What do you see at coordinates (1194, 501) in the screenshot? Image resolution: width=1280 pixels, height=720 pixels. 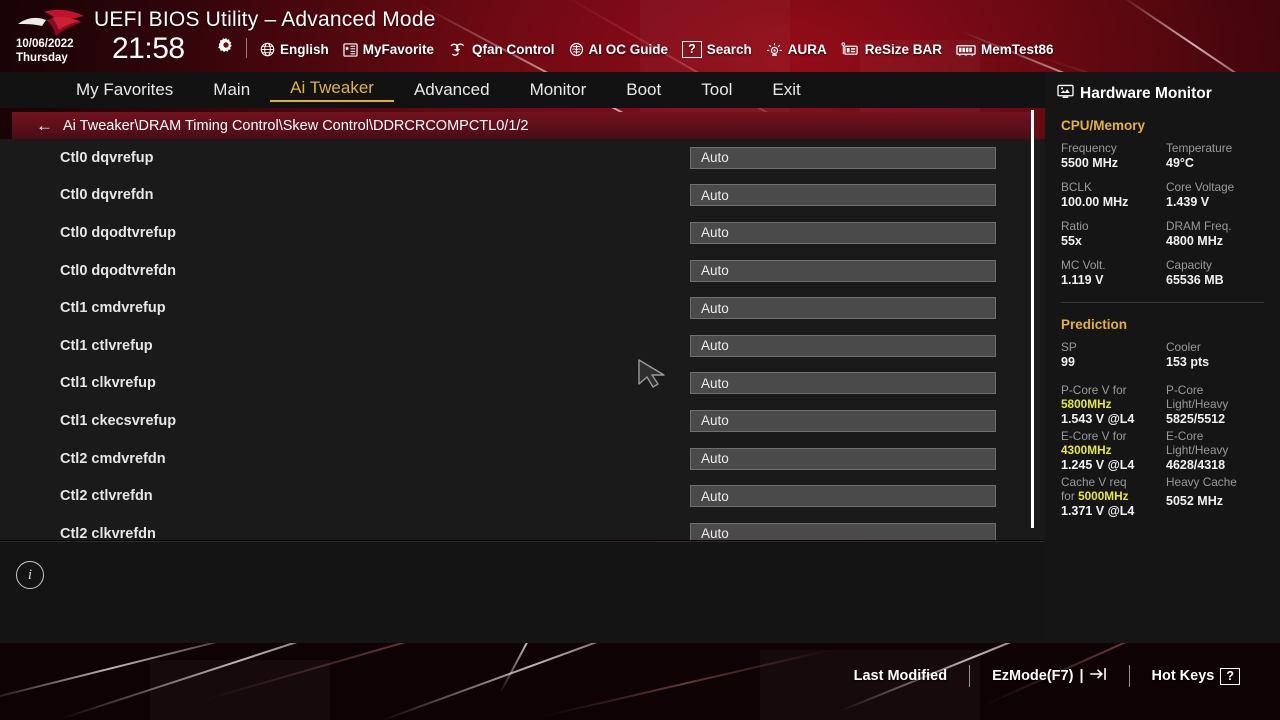 I see `hw-value: 5052 MHz` at bounding box center [1194, 501].